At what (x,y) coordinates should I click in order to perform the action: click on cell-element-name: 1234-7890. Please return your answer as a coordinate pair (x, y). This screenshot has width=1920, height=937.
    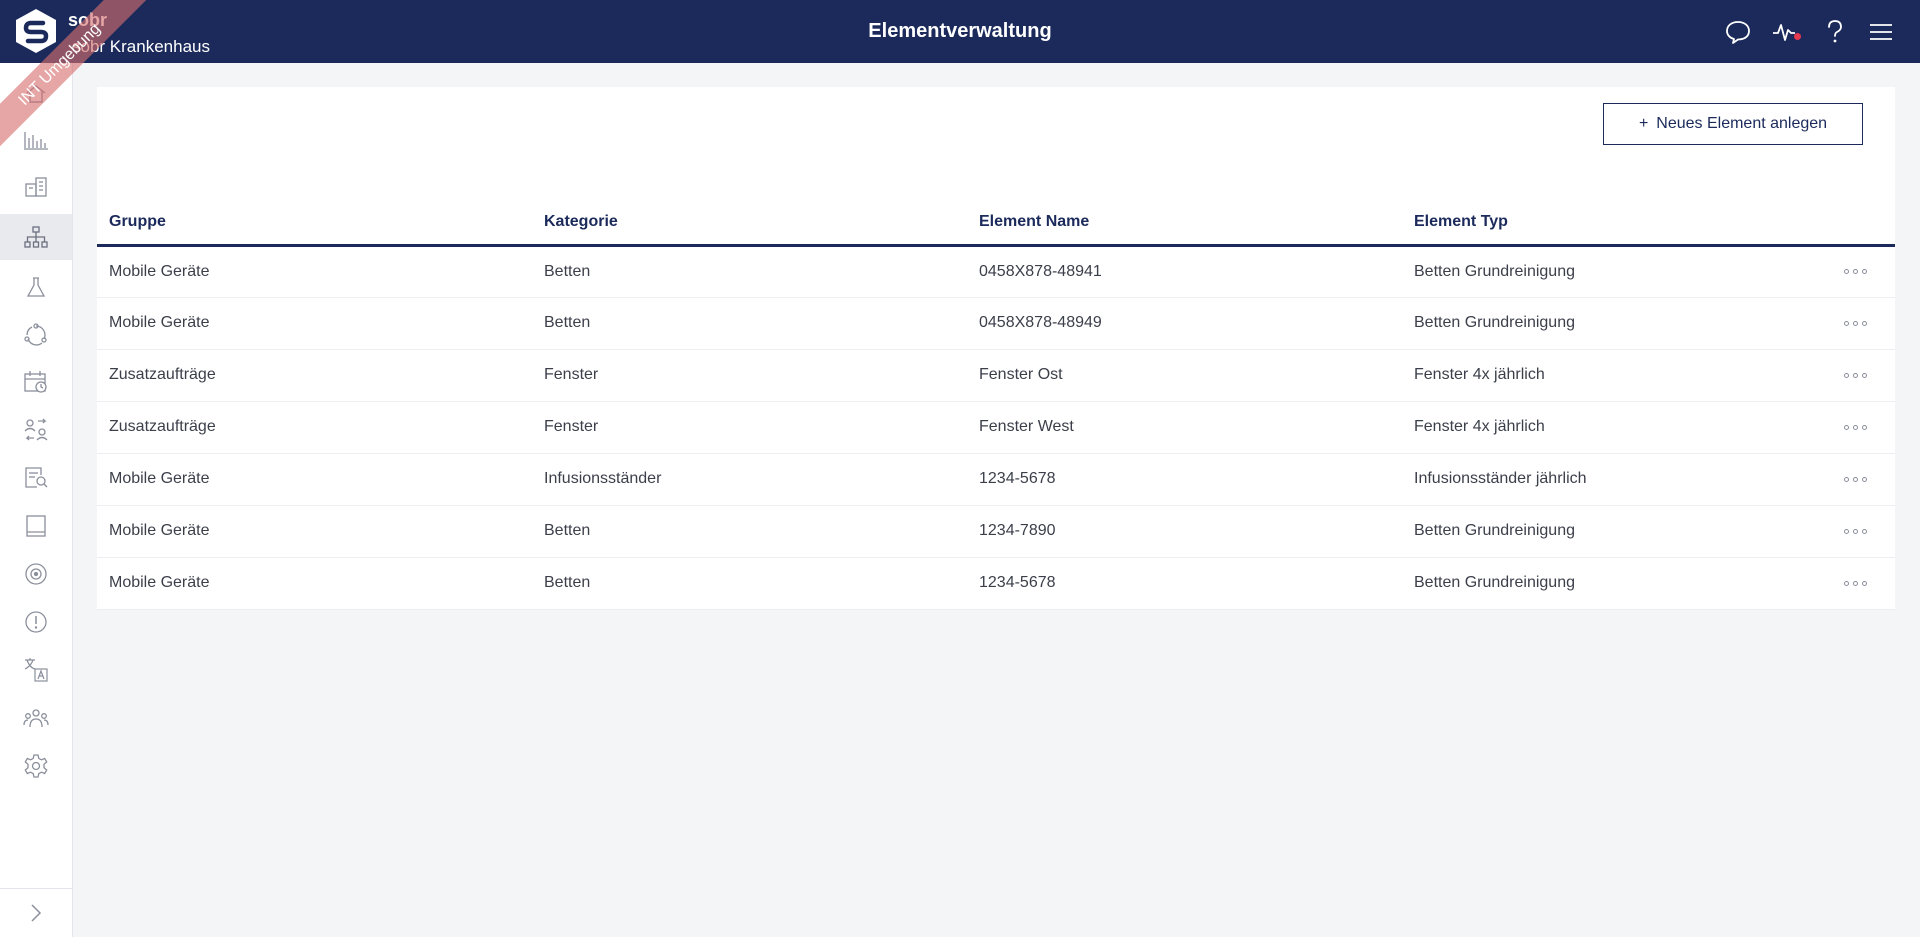
    Looking at the image, I should click on (1184, 531).